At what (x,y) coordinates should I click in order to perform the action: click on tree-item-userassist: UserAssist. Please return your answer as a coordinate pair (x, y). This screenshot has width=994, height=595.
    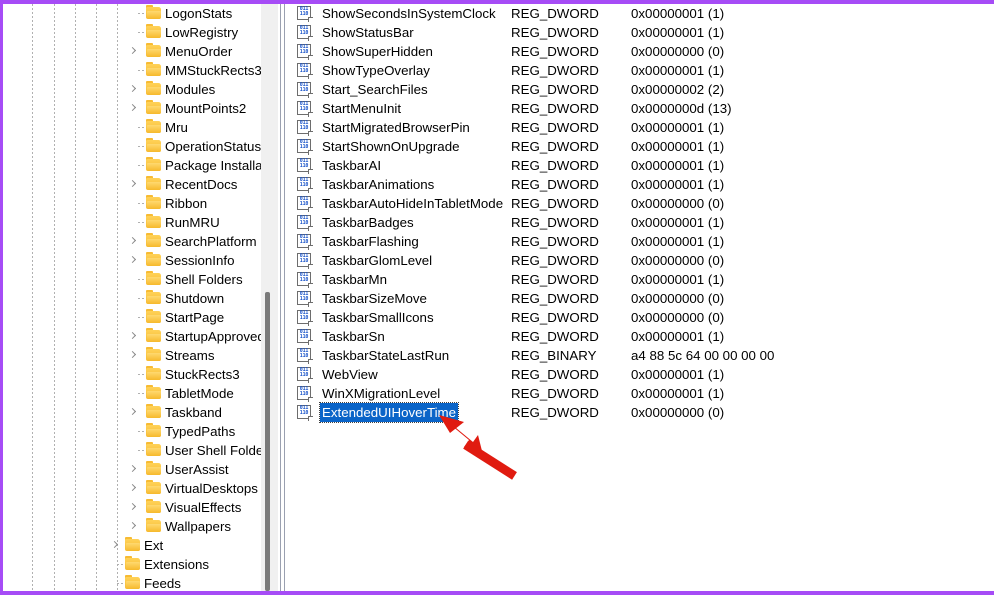
    Looking at the image, I should click on (132, 469).